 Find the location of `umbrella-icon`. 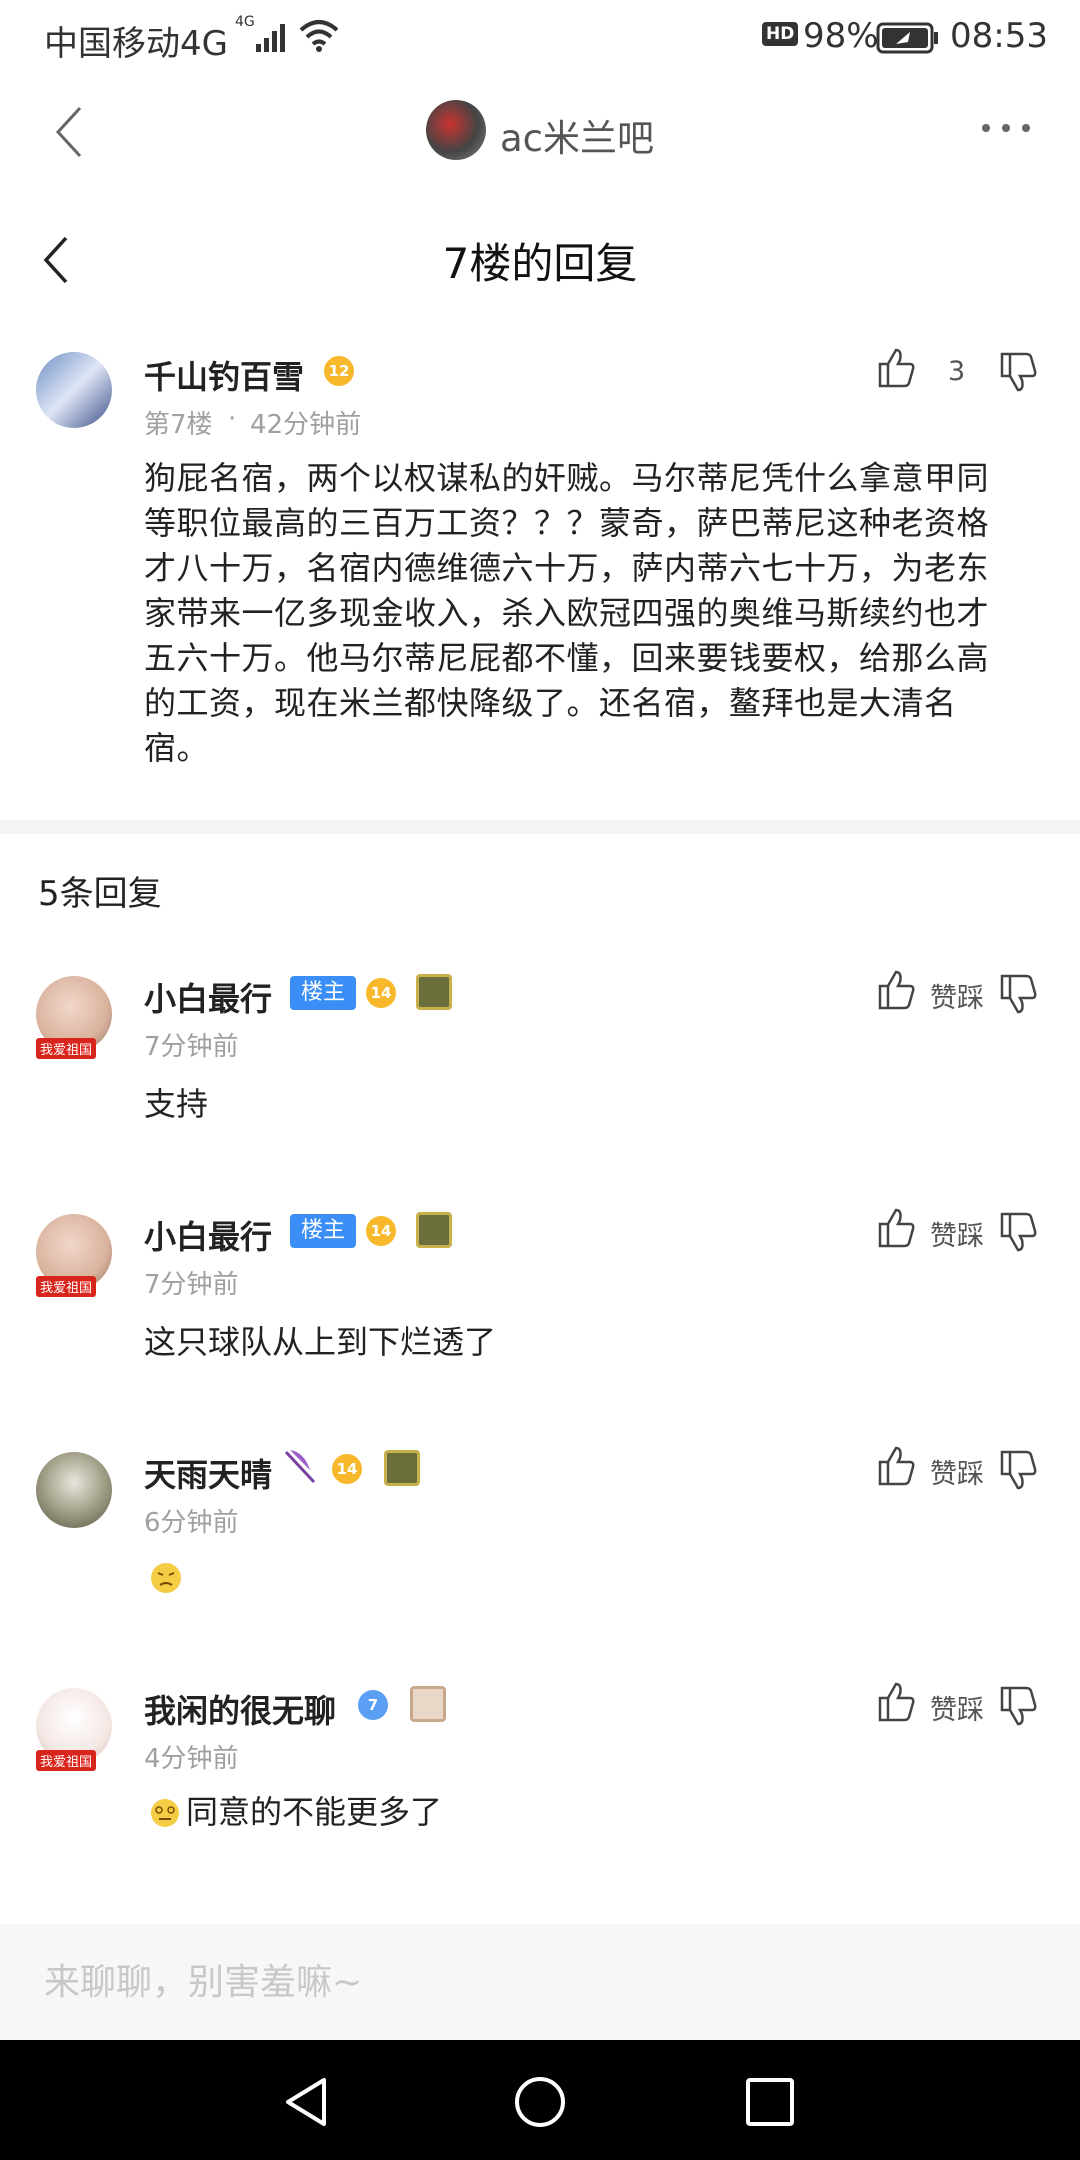

umbrella-icon is located at coordinates (300, 1467).